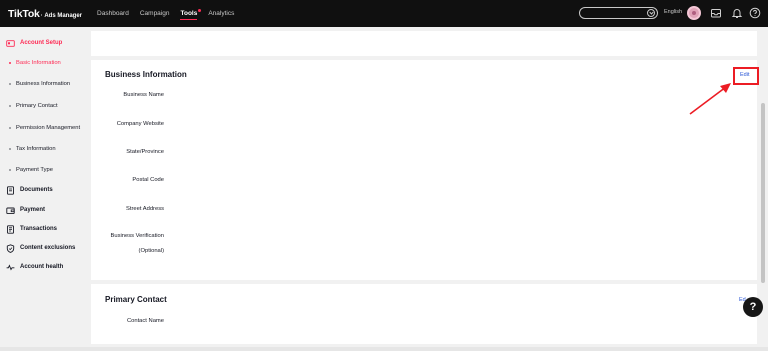  I want to click on field-label-optional-note: (Optional), so click(151, 251).